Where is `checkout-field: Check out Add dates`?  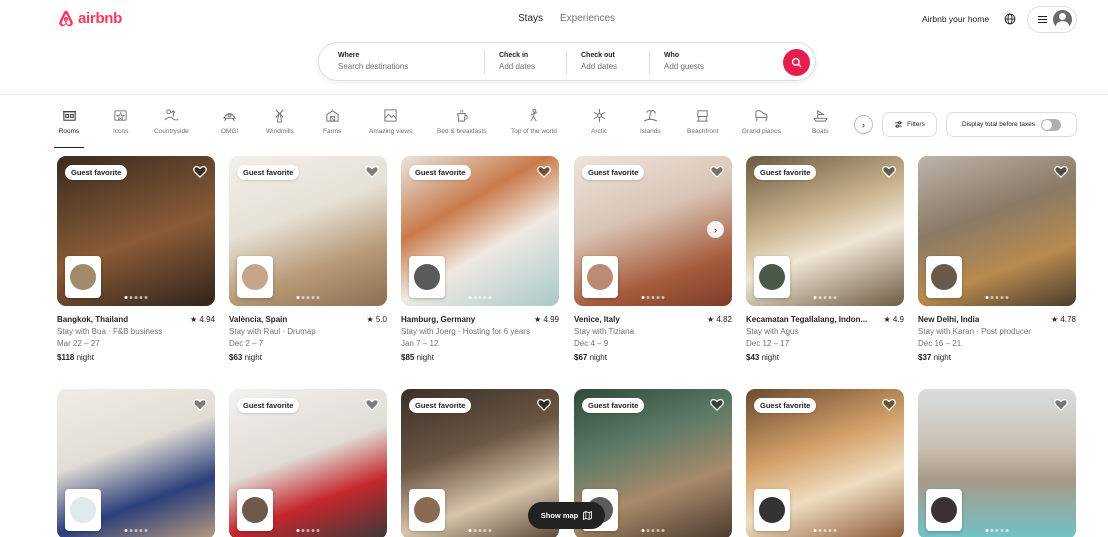
checkout-field: Check out Add dates is located at coordinates (607, 61).